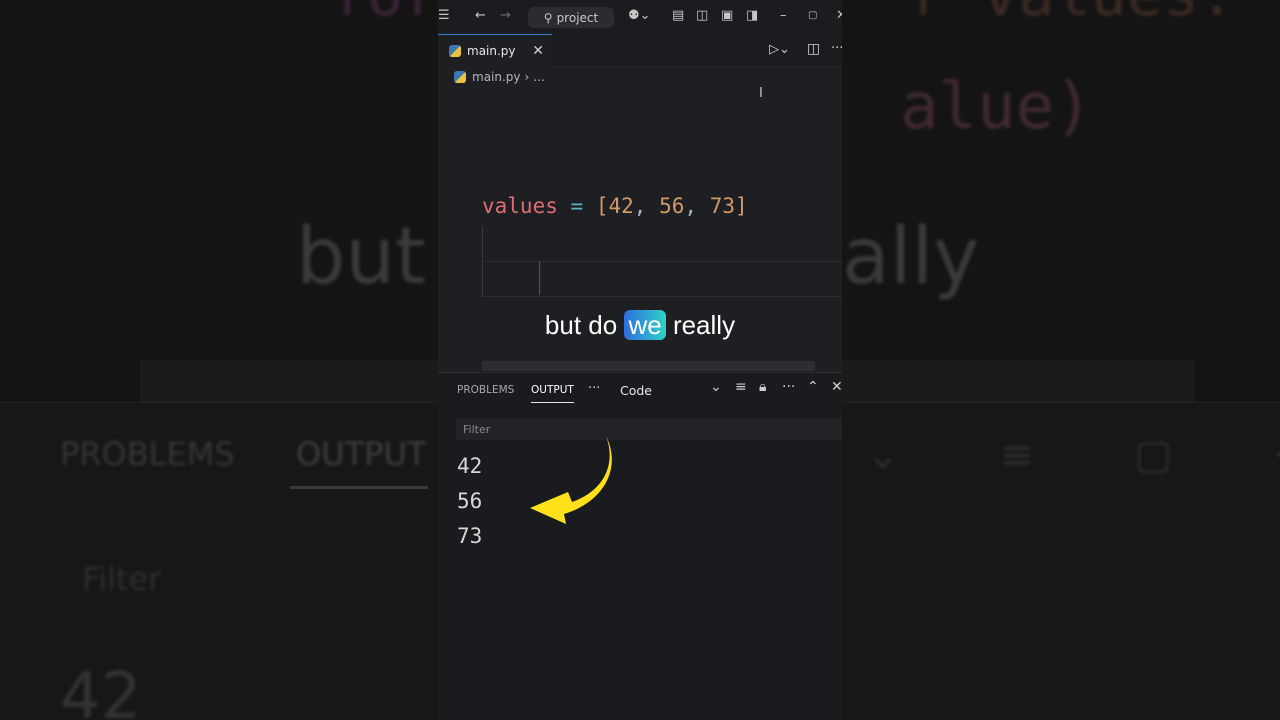  I want to click on bg-tab-problems: PROBLEMS, so click(147, 454).